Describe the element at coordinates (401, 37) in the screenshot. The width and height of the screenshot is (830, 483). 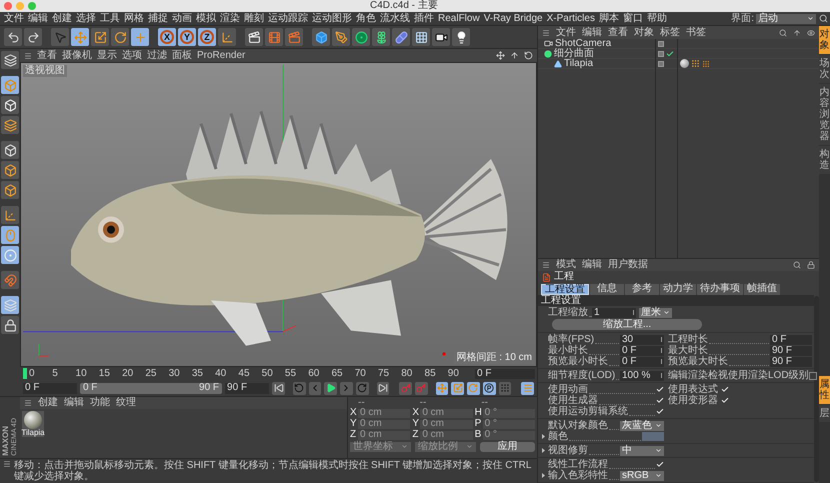
I see `capsule-button` at that location.